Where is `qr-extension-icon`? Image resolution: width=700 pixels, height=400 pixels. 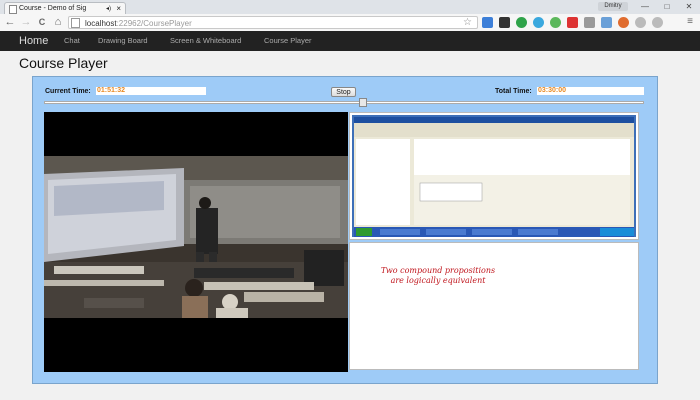 qr-extension-icon is located at coordinates (504, 22).